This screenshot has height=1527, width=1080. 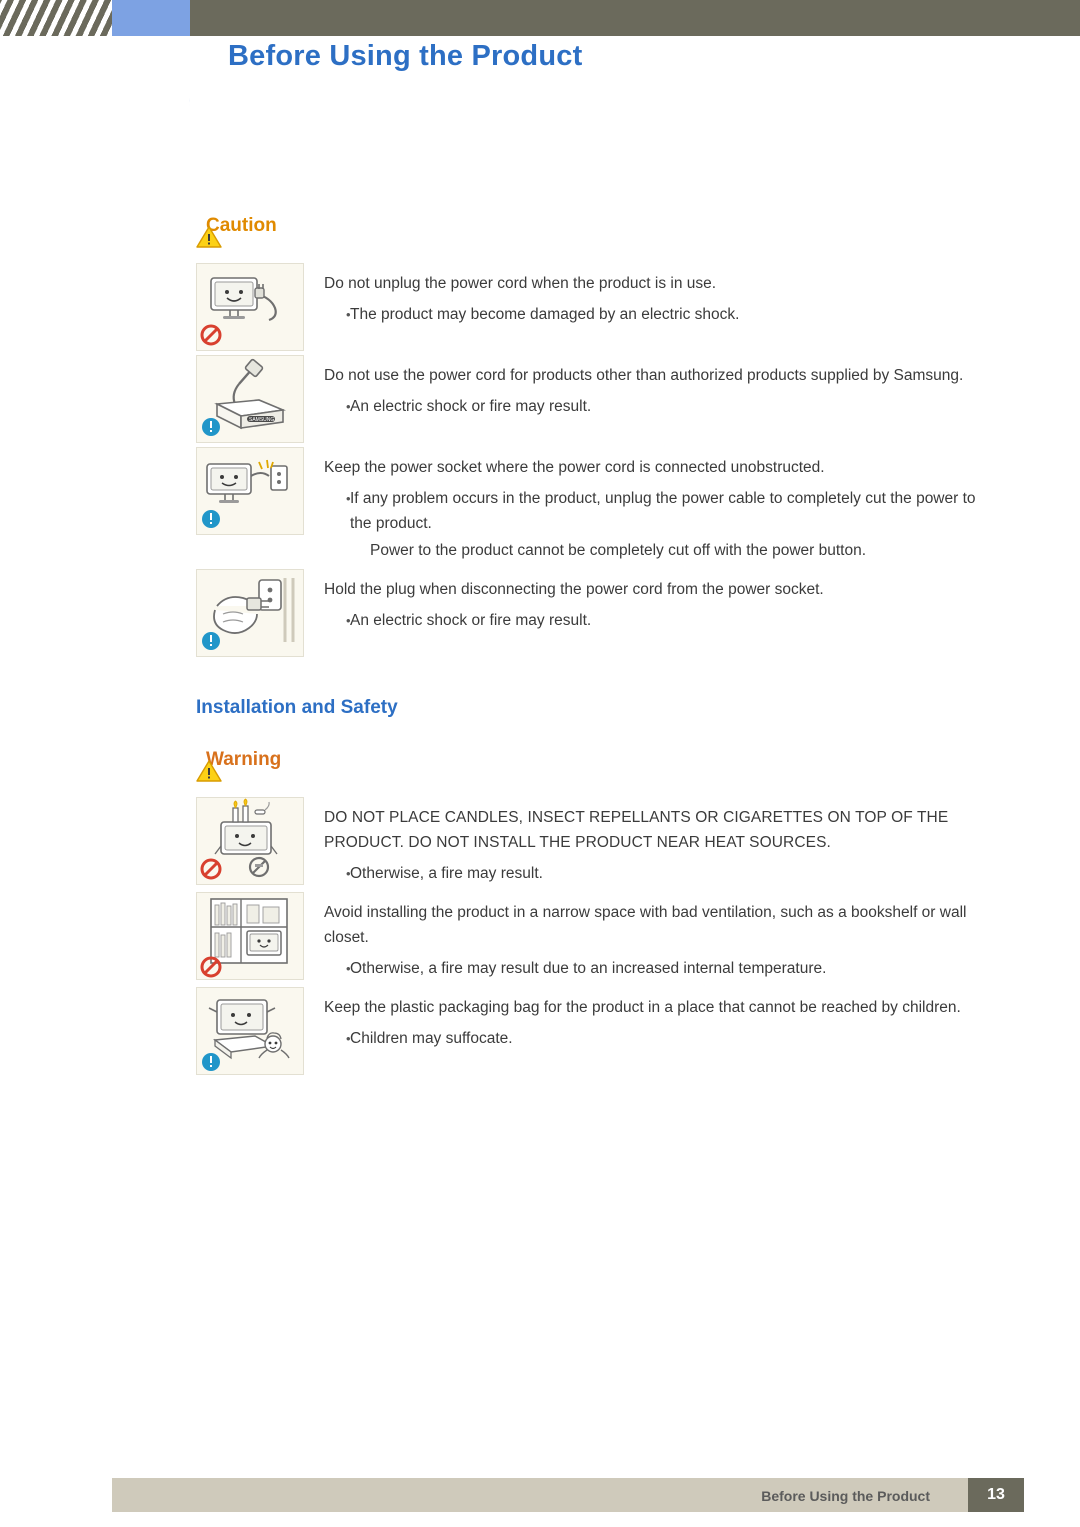 What do you see at coordinates (250, 613) in the screenshot?
I see `figure-hand-holding-plug` at bounding box center [250, 613].